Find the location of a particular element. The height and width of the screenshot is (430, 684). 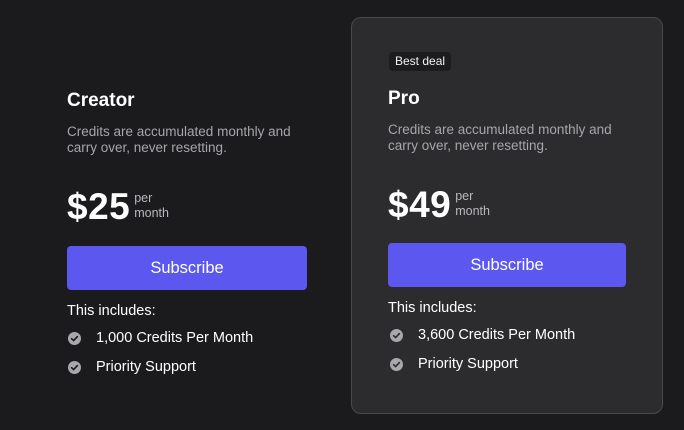

plan-price: $25 is located at coordinates (99, 206).